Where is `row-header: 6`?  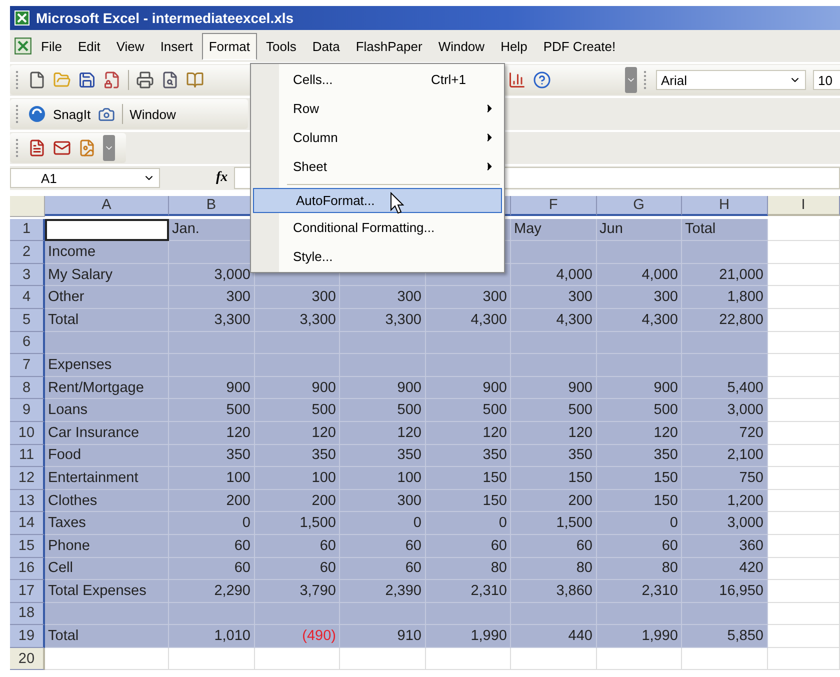
row-header: 6 is located at coordinates (27, 343).